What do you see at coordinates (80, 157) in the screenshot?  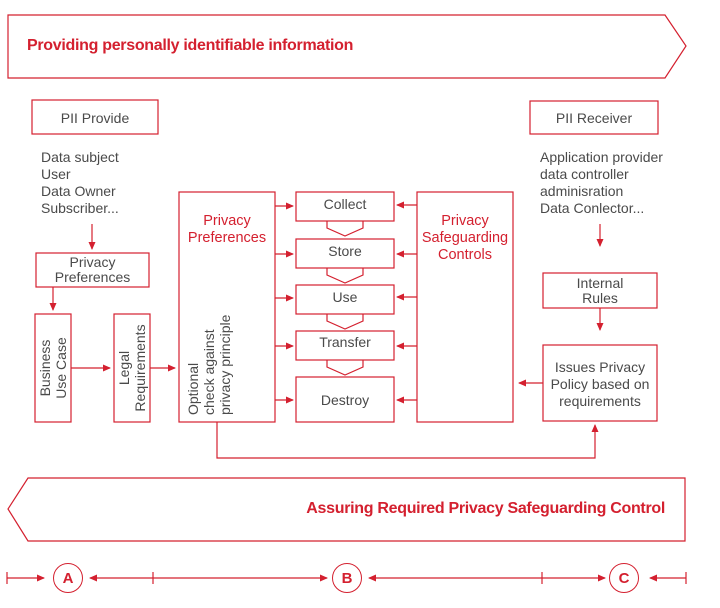 I see `role: Data subject` at bounding box center [80, 157].